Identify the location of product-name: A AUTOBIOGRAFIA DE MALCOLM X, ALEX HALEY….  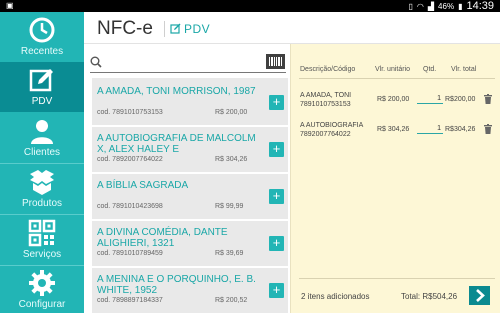
(176, 144).